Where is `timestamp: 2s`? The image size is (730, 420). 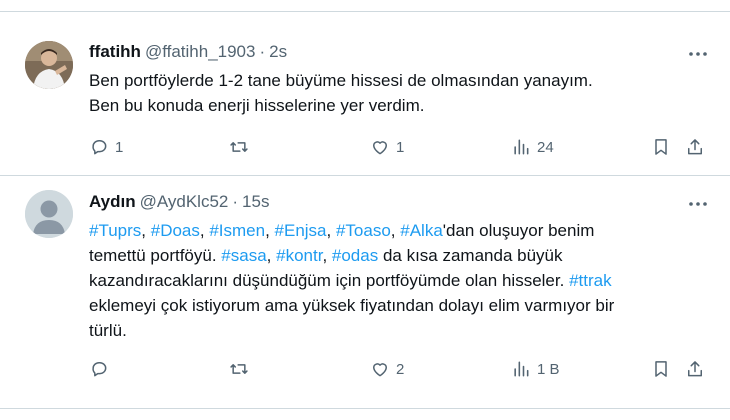 timestamp: 2s is located at coordinates (278, 52).